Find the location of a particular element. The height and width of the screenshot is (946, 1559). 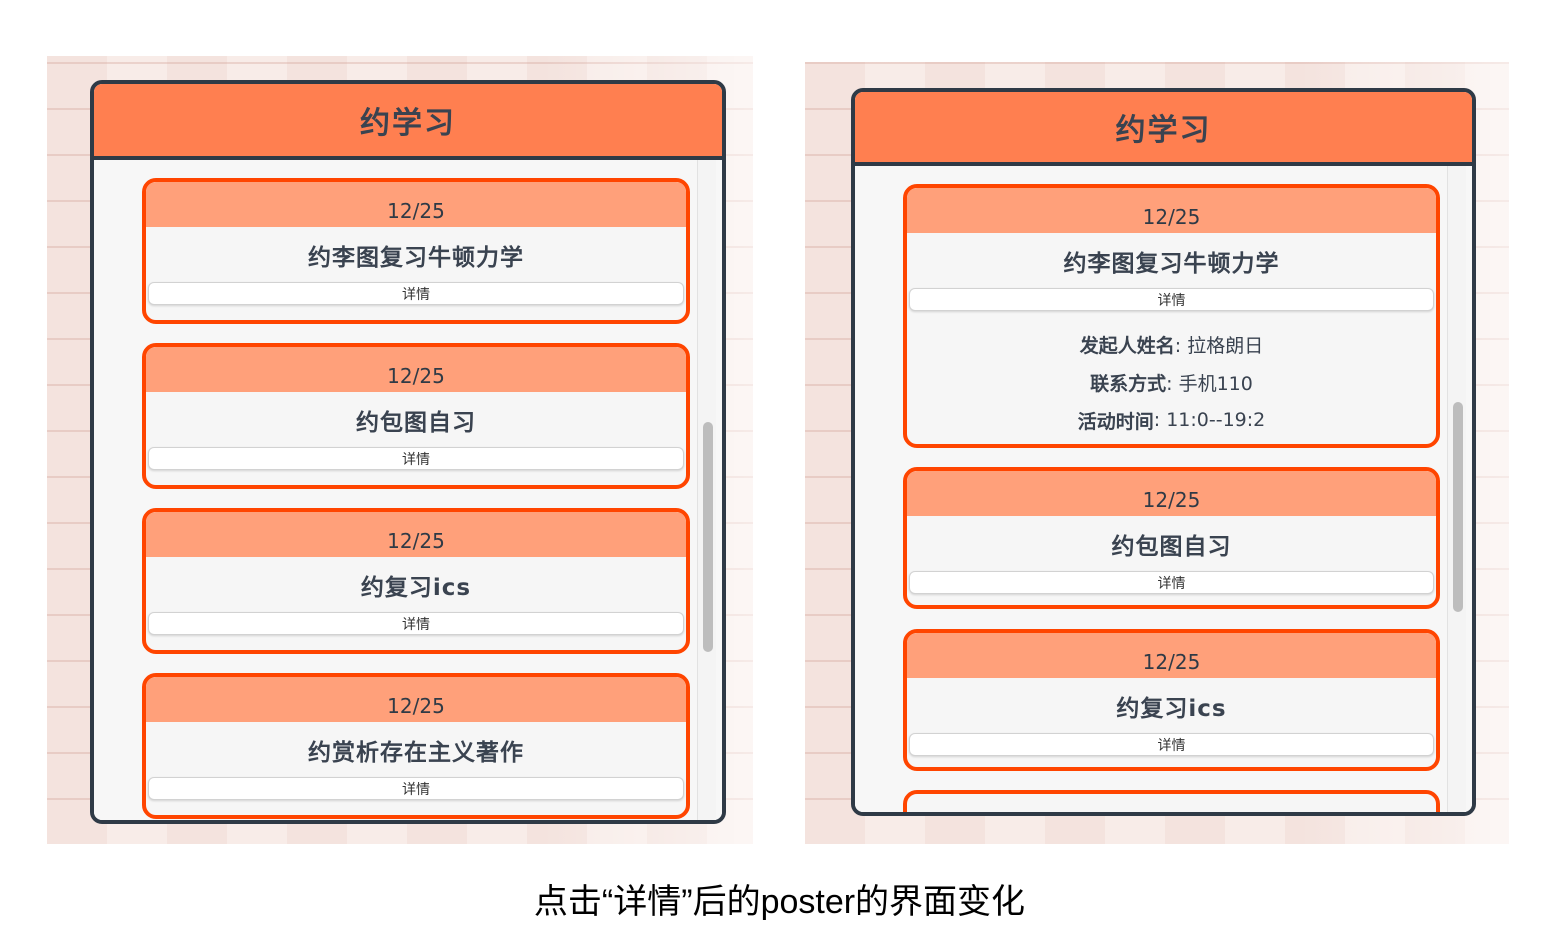

detail-organizer: 发起人姓名: 拉格朗日 is located at coordinates (1171, 344).